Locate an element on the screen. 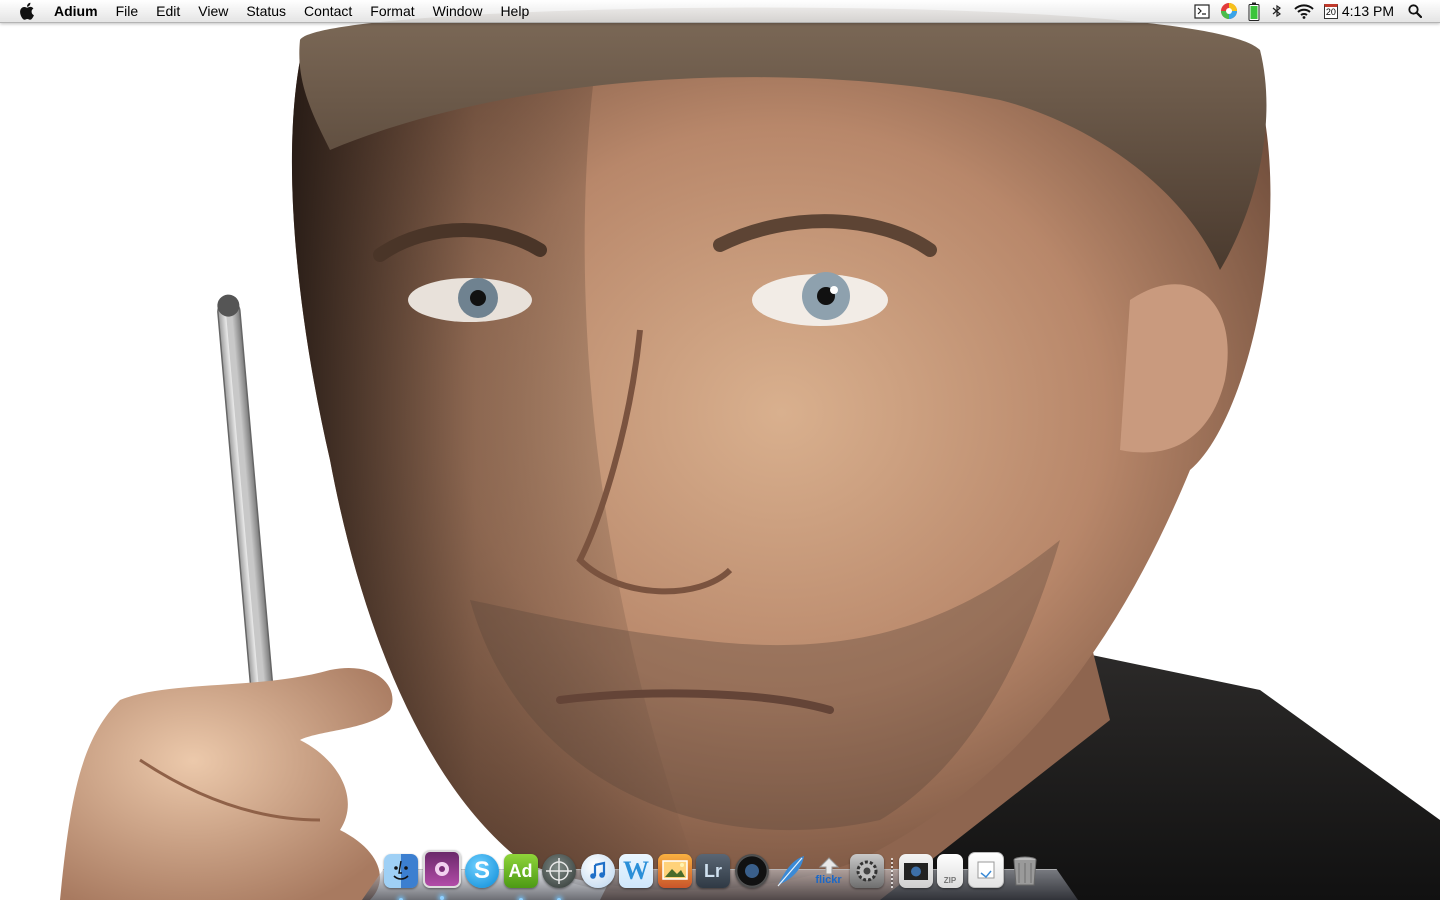 Image resolution: width=1440 pixels, height=900 pixels. menu-window: Window is located at coordinates (458, 11).